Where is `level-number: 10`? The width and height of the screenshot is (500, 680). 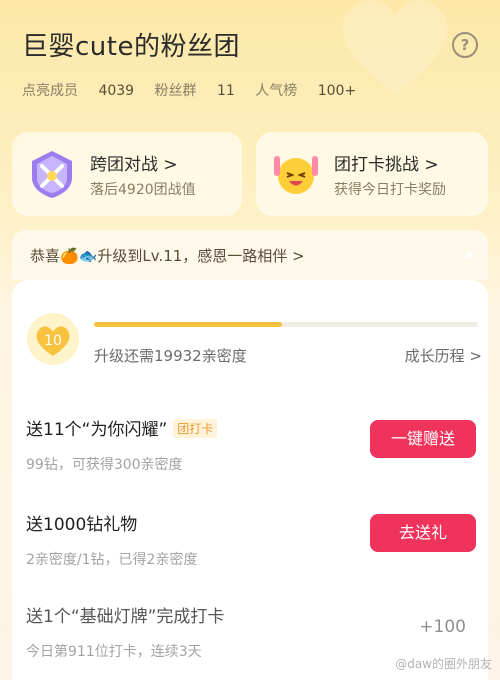 level-number: 10 is located at coordinates (53, 341).